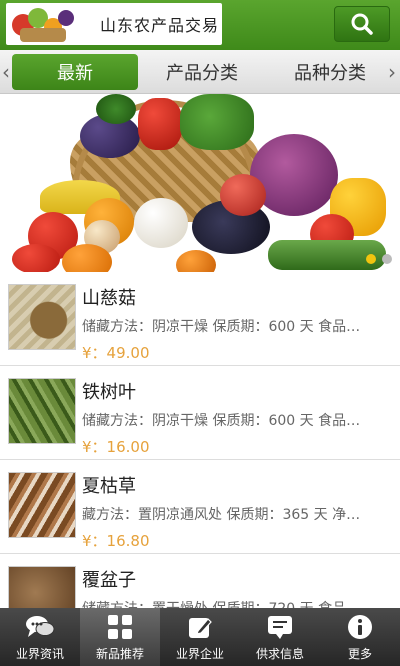 The height and width of the screenshot is (666, 400). Describe the element at coordinates (75, 72) in the screenshot. I see `tab-latest: 最新` at that location.